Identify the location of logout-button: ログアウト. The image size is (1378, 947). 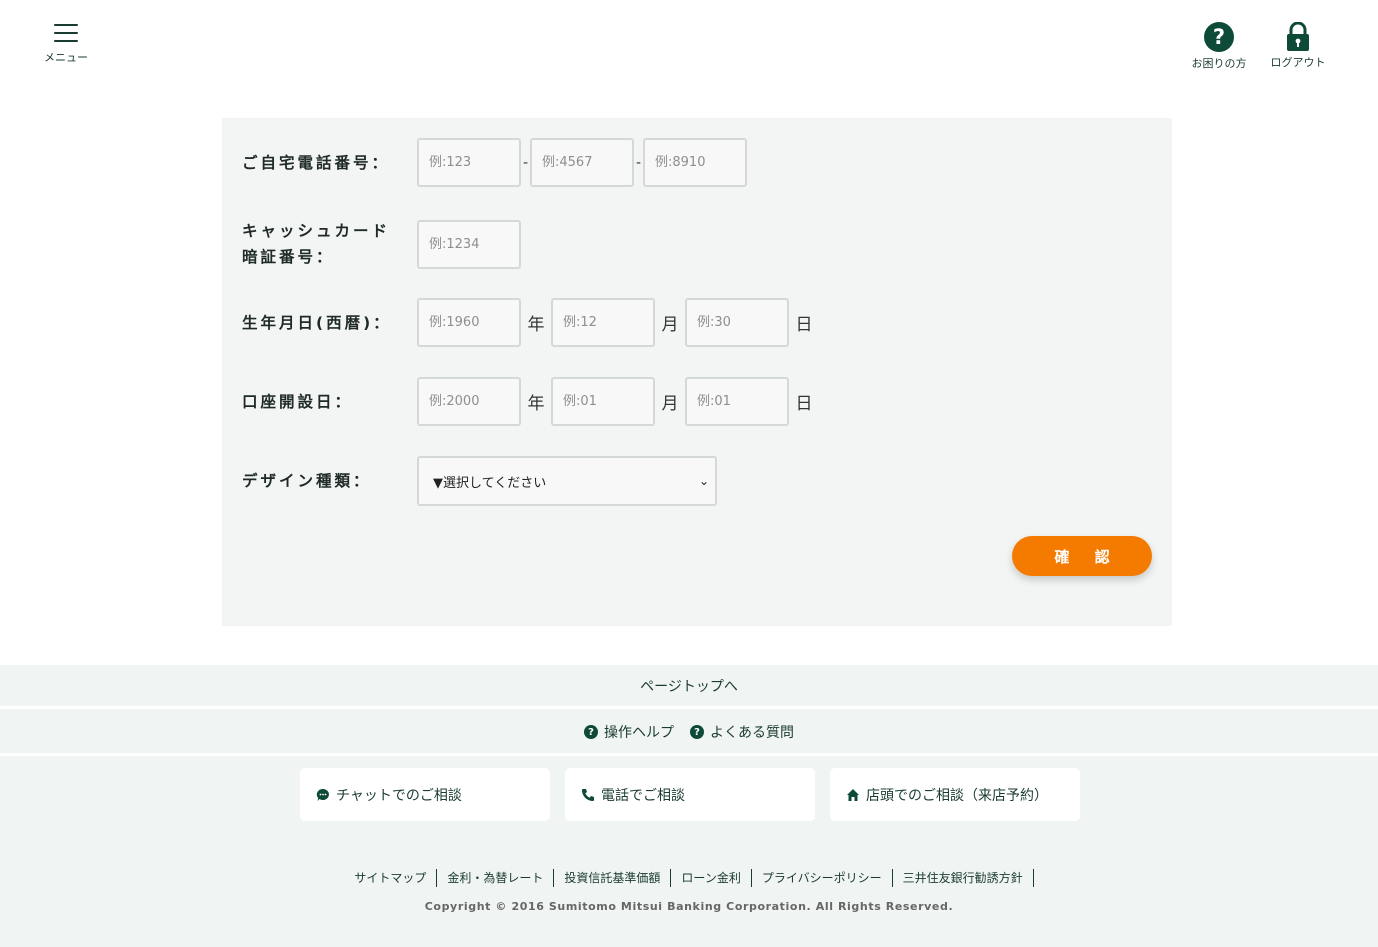
(1298, 46).